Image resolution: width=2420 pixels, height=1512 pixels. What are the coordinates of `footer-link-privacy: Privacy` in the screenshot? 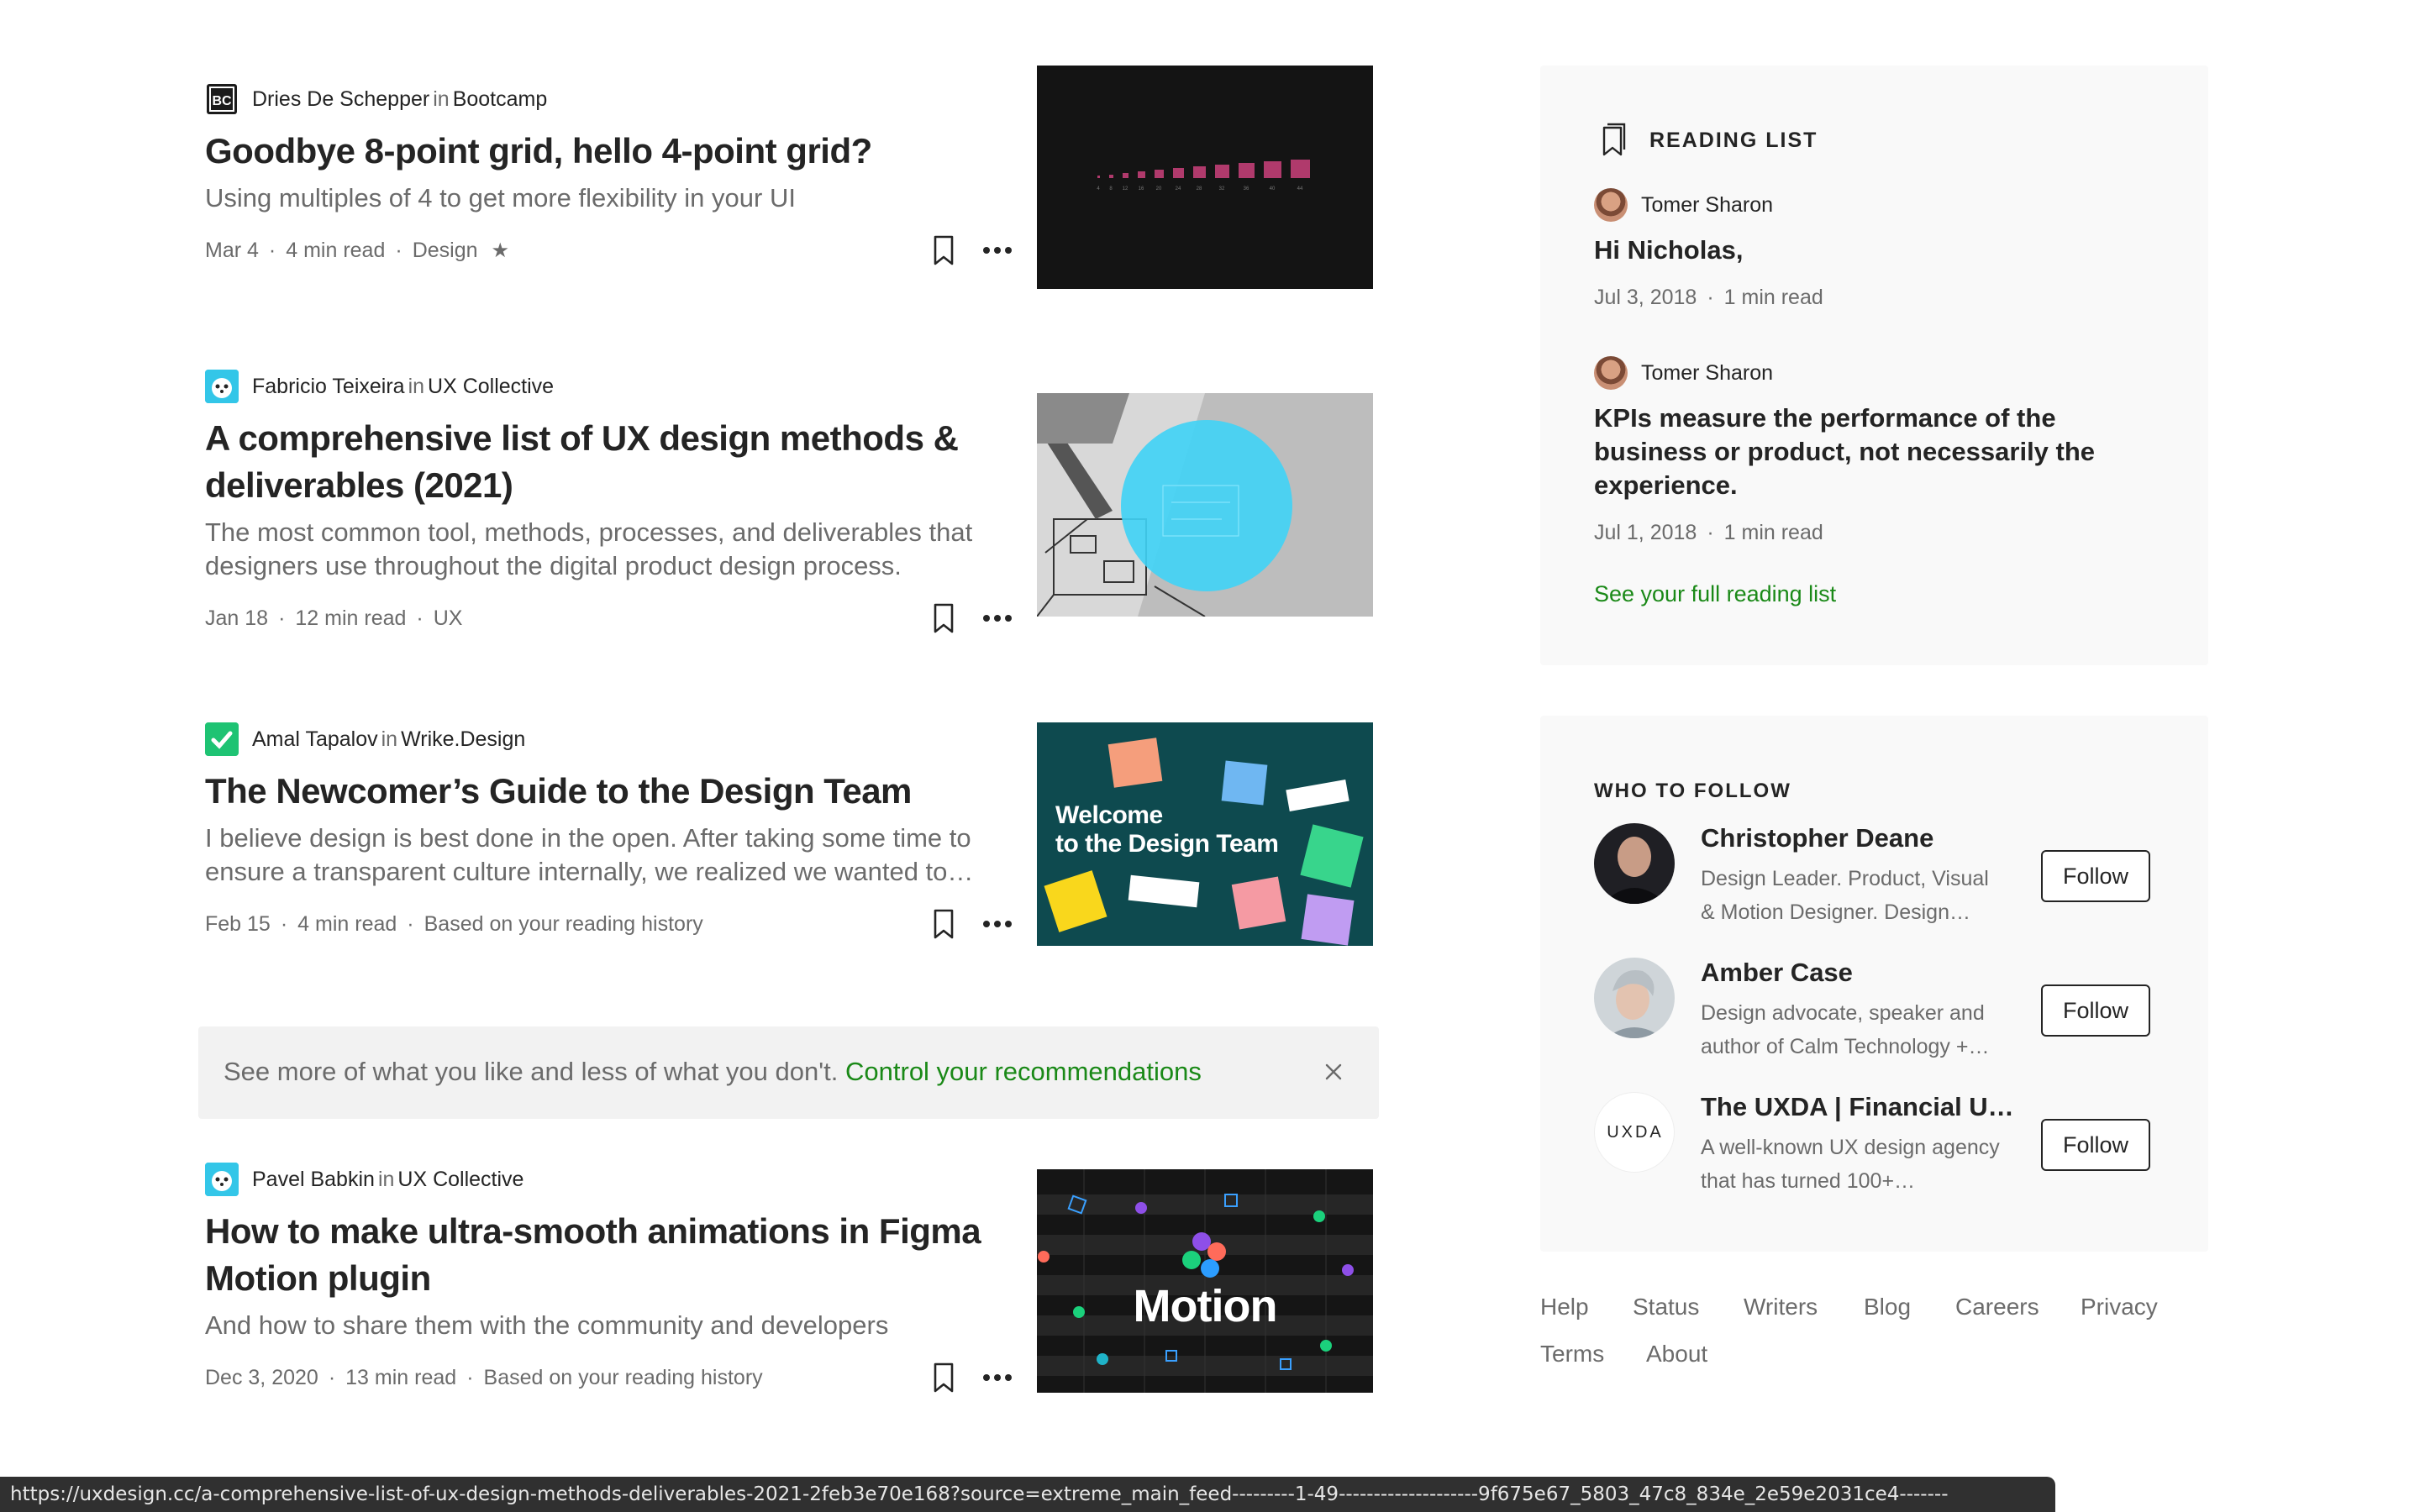 It's located at (2119, 1307).